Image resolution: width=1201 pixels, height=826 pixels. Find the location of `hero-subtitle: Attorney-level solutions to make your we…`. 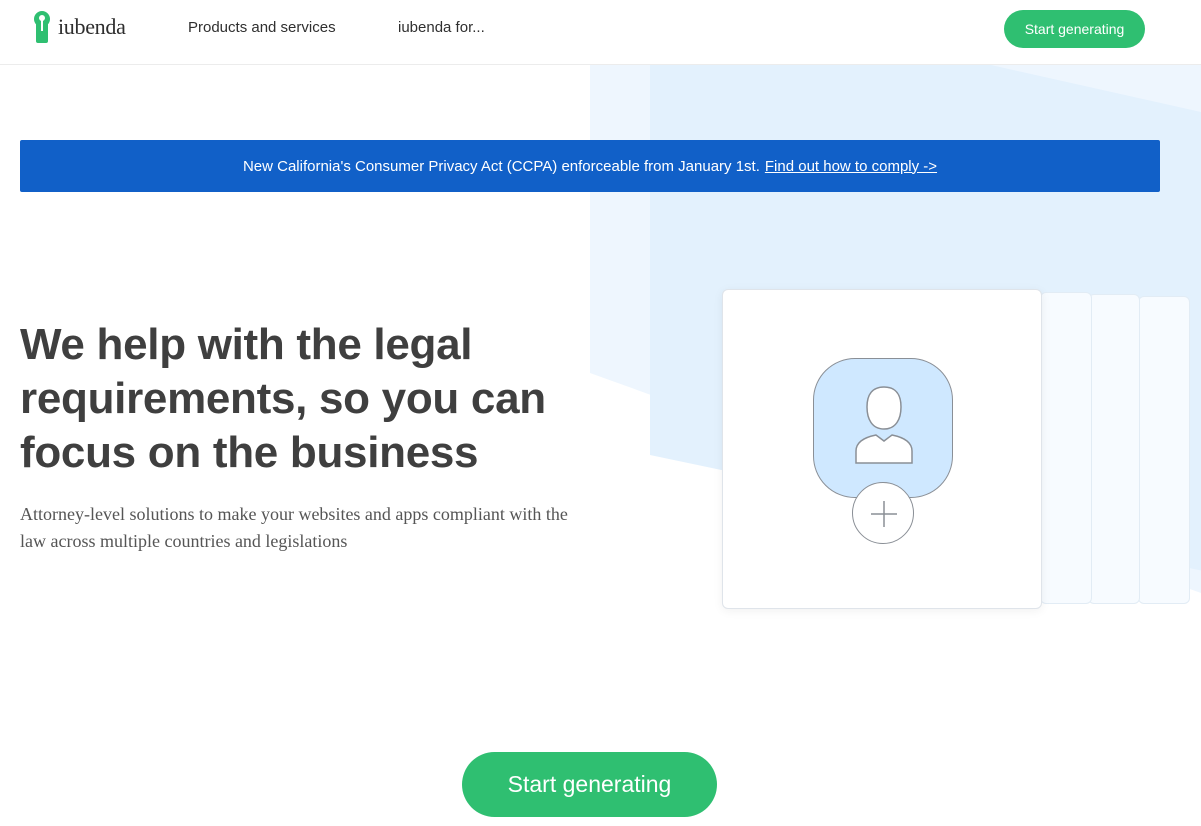

hero-subtitle: Attorney-level solutions to make your we… is located at coordinates (294, 527).